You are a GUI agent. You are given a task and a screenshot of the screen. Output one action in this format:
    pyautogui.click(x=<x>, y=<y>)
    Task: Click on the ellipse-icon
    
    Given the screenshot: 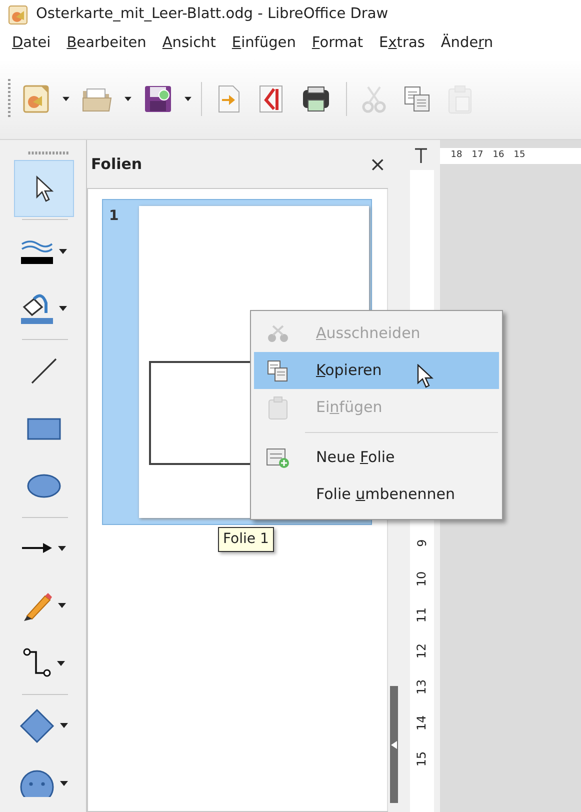 What is the action you would take?
    pyautogui.click(x=44, y=485)
    